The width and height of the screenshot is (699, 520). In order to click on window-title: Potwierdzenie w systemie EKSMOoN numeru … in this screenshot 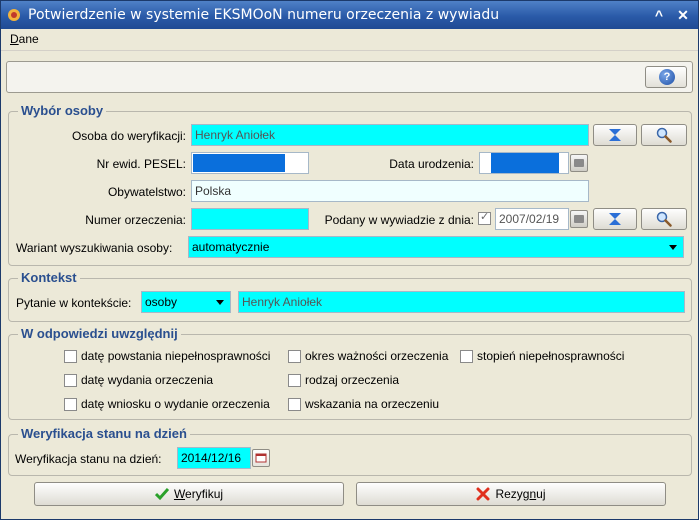, I will do `click(264, 15)`.